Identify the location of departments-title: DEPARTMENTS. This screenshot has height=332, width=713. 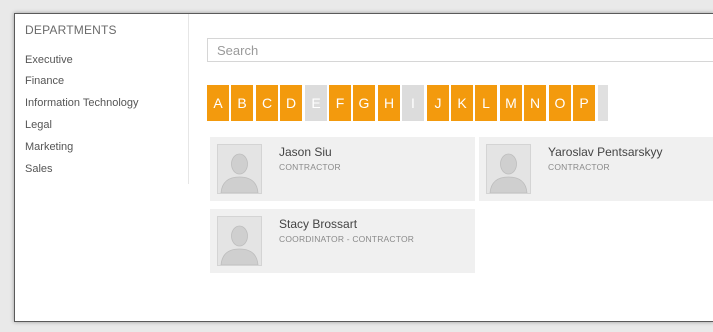
(71, 30).